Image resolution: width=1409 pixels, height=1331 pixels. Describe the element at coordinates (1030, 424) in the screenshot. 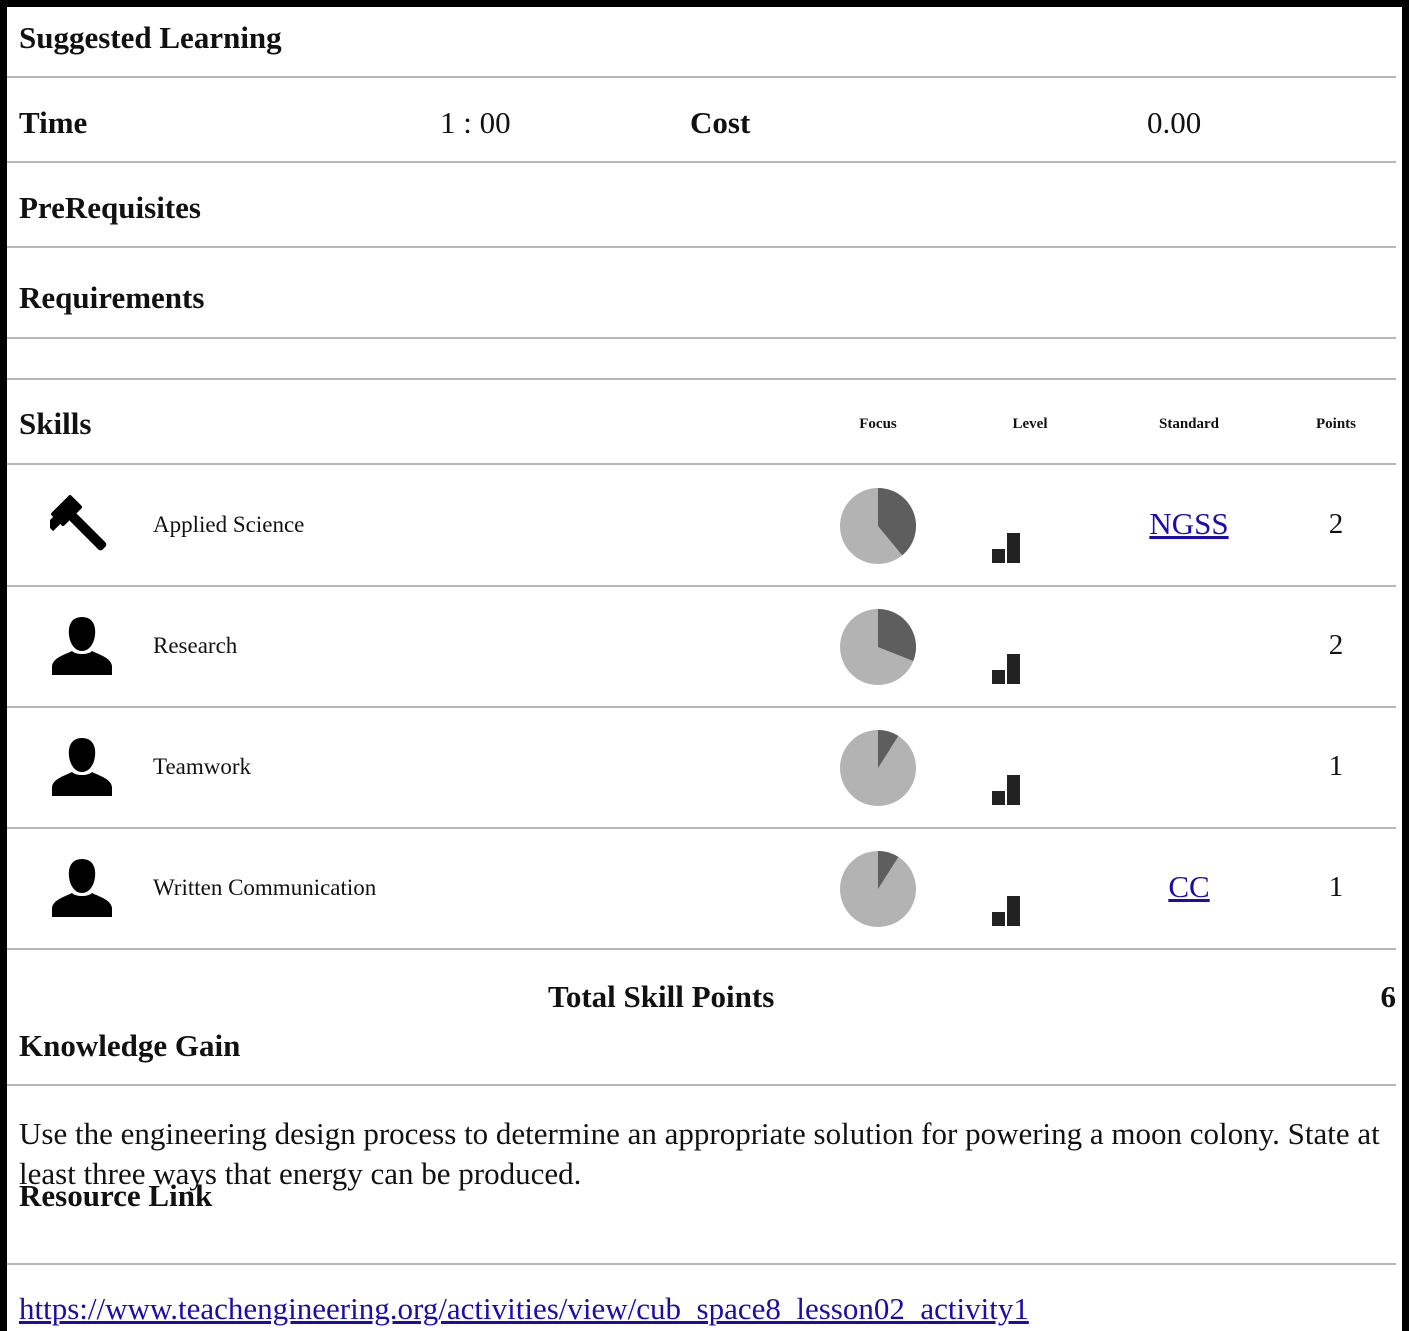

I see `column-header-level: Level` at that location.